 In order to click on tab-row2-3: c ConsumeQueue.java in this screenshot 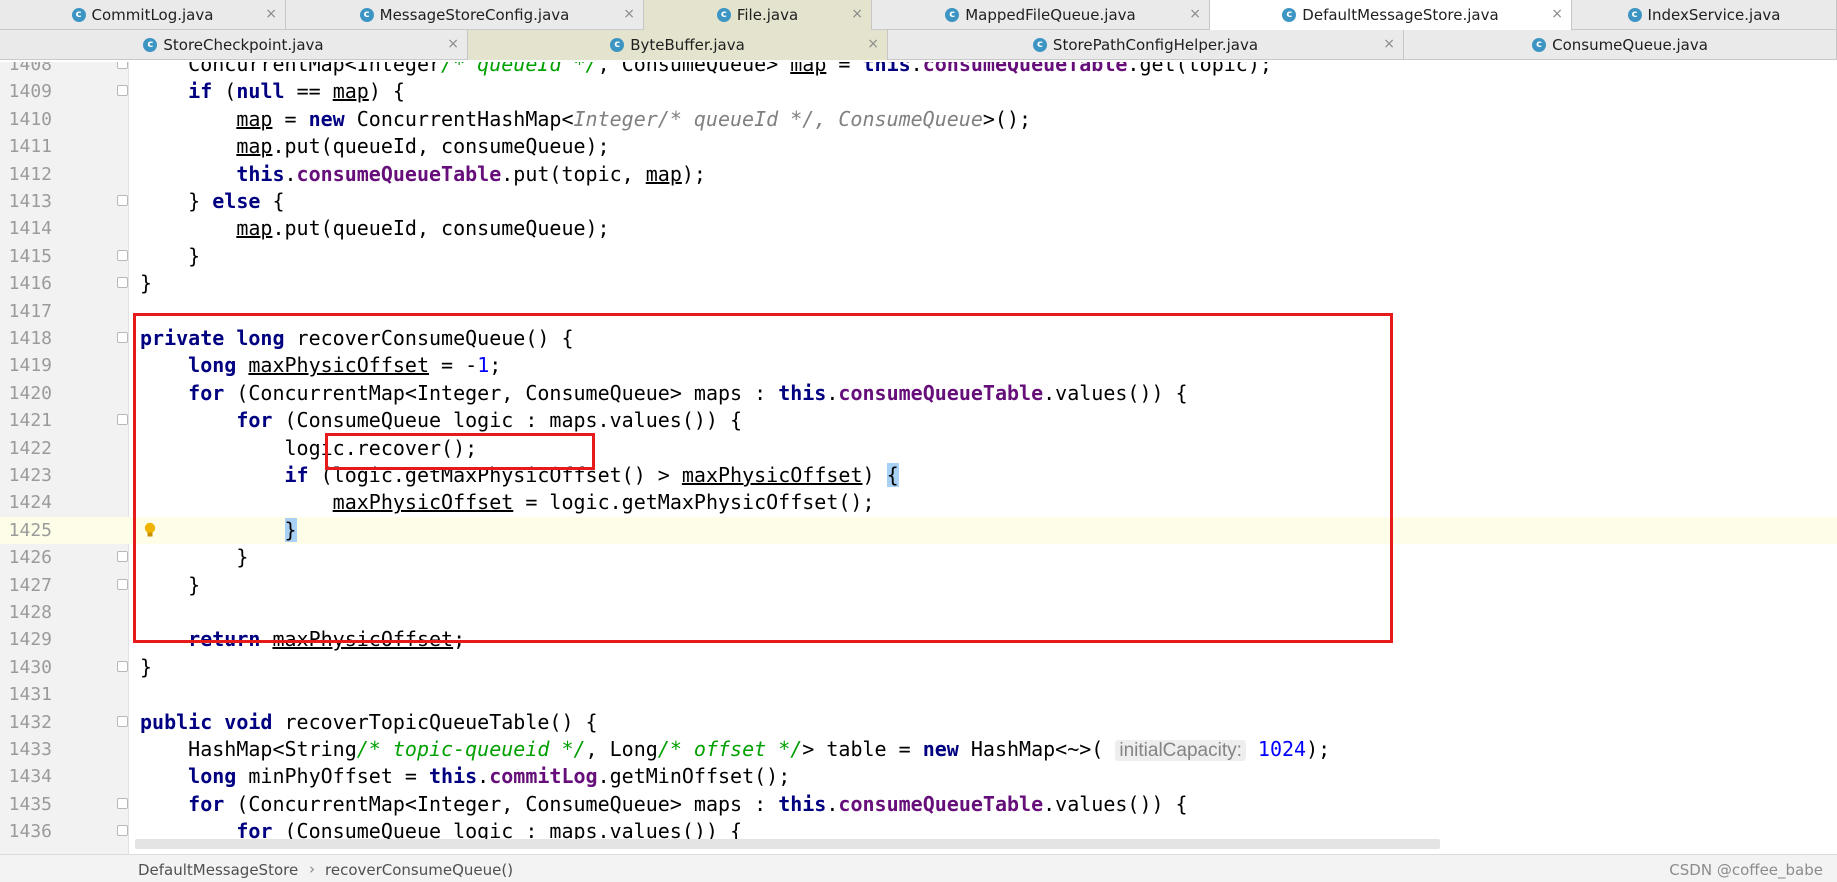, I will do `click(1620, 45)`.